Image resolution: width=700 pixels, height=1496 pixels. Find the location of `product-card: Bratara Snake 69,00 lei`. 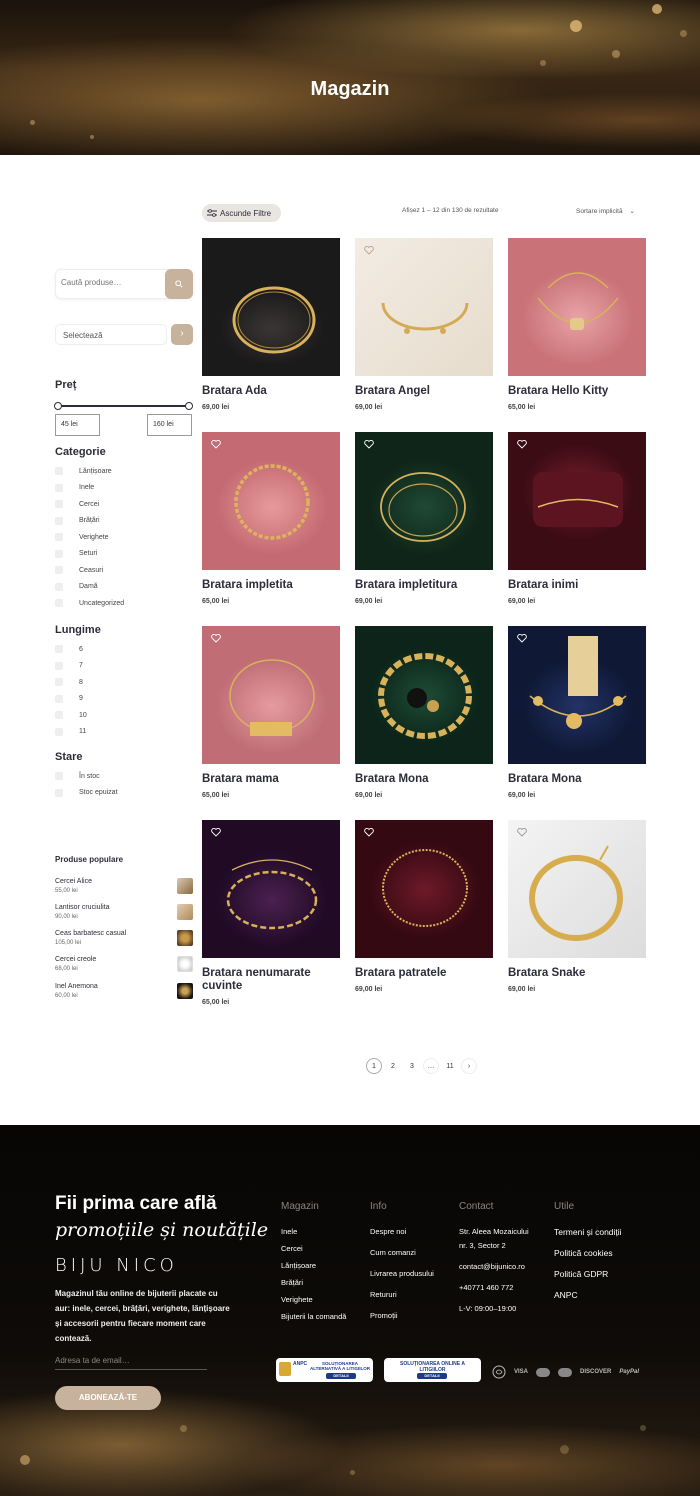

product-card: Bratara Snake 69,00 lei is located at coordinates (577, 906).